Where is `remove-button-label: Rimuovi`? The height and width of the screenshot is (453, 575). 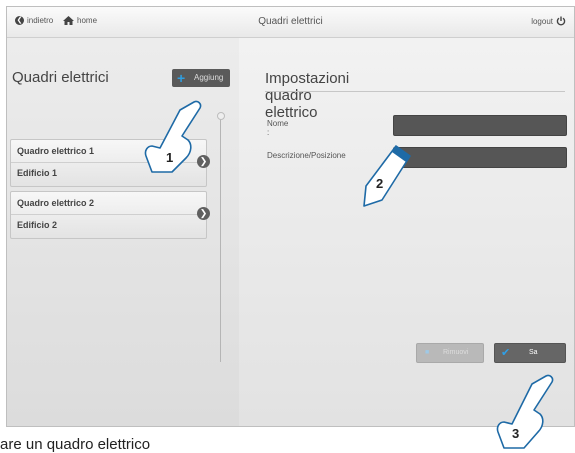 remove-button-label: Rimuovi is located at coordinates (456, 352).